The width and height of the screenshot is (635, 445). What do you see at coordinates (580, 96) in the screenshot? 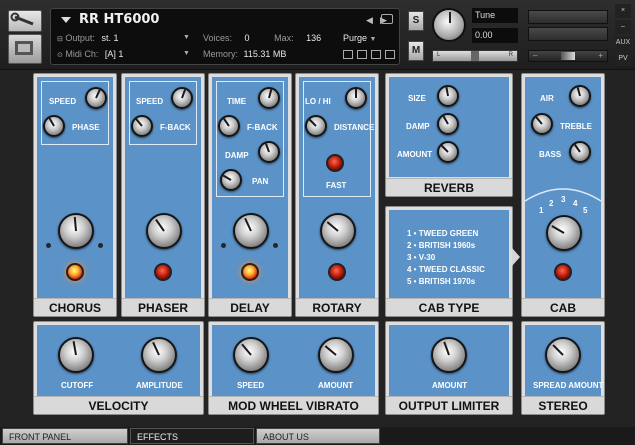
I see `cab-air-knob` at bounding box center [580, 96].